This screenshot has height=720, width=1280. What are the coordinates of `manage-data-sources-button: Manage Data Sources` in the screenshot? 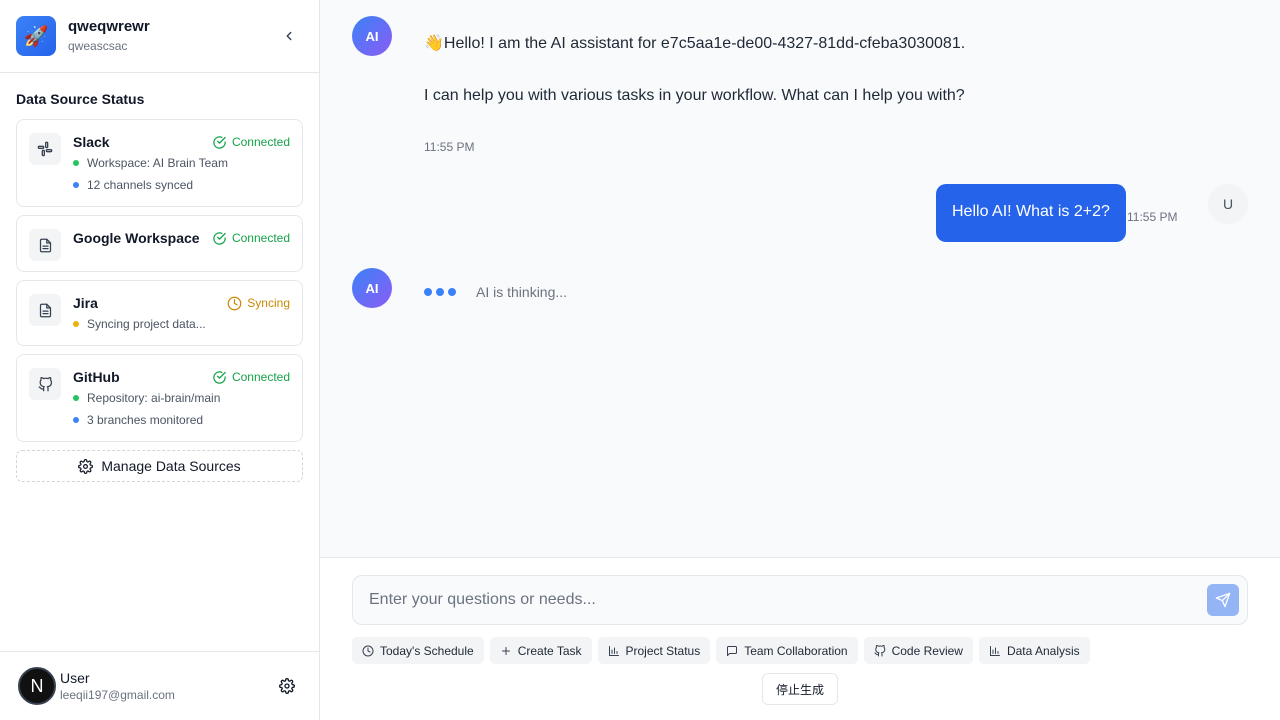 It's located at (159, 466).